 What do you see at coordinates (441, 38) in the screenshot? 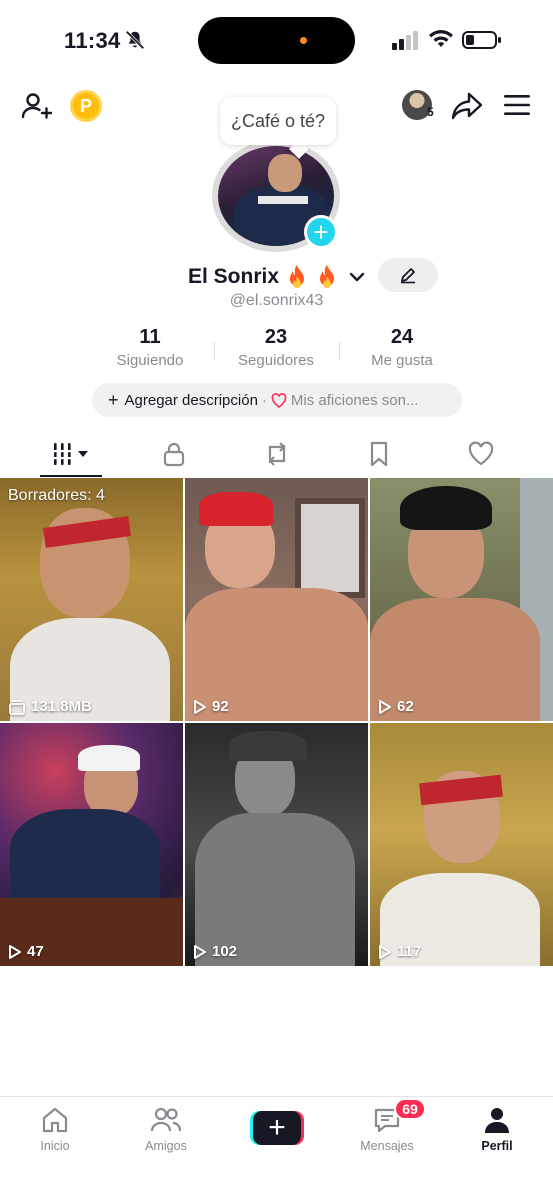
I see `wifi-icon` at bounding box center [441, 38].